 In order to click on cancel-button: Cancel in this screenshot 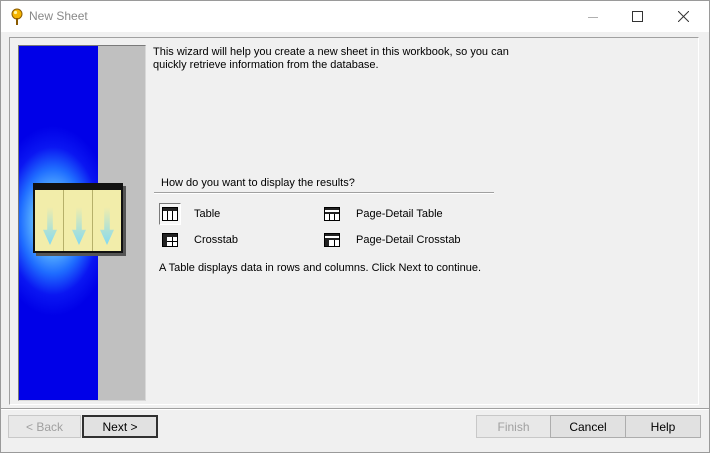, I will do `click(588, 426)`.